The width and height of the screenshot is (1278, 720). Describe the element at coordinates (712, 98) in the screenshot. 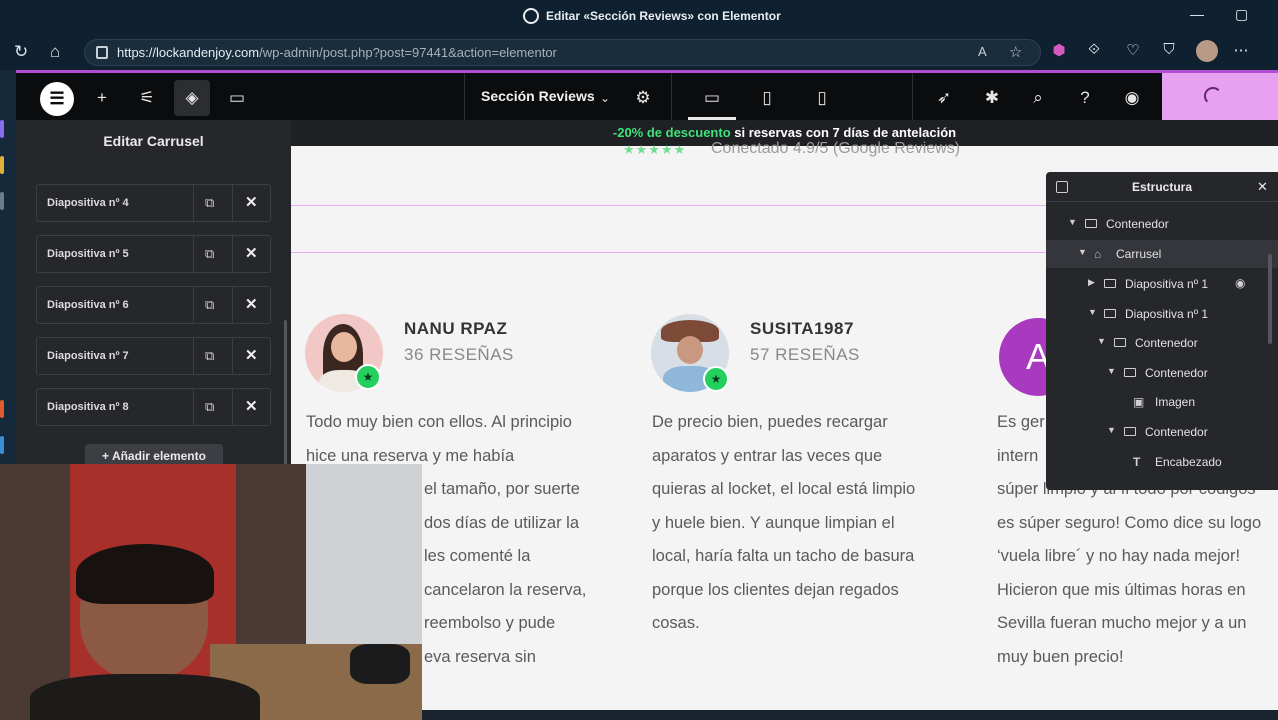

I see `desktop-icon: ▭` at that location.